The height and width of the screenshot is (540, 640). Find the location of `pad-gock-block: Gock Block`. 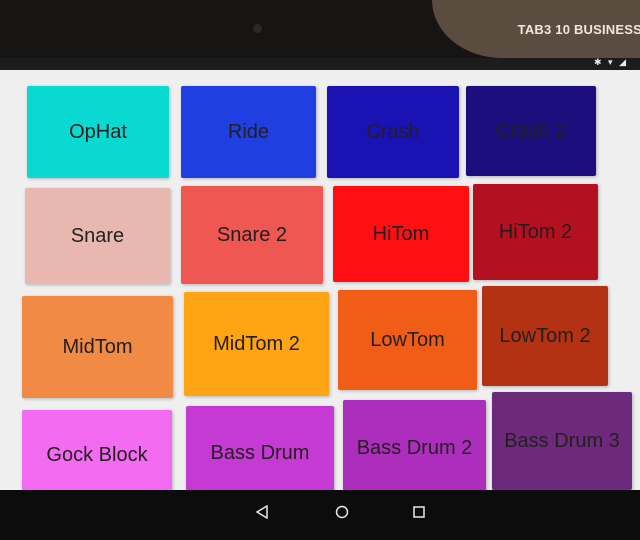

pad-gock-block: Gock Block is located at coordinates (97, 450).